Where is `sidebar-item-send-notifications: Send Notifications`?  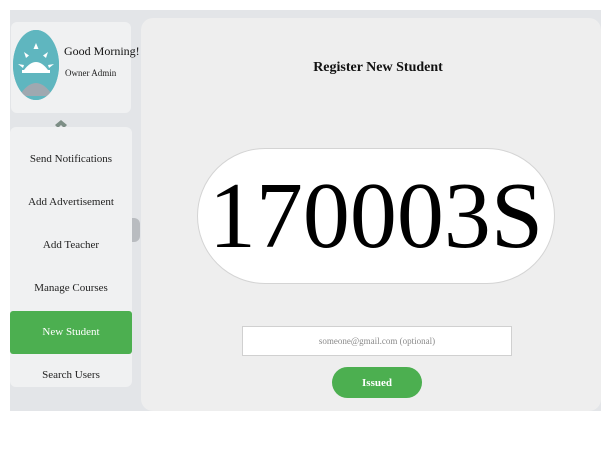 sidebar-item-send-notifications: Send Notifications is located at coordinates (71, 159).